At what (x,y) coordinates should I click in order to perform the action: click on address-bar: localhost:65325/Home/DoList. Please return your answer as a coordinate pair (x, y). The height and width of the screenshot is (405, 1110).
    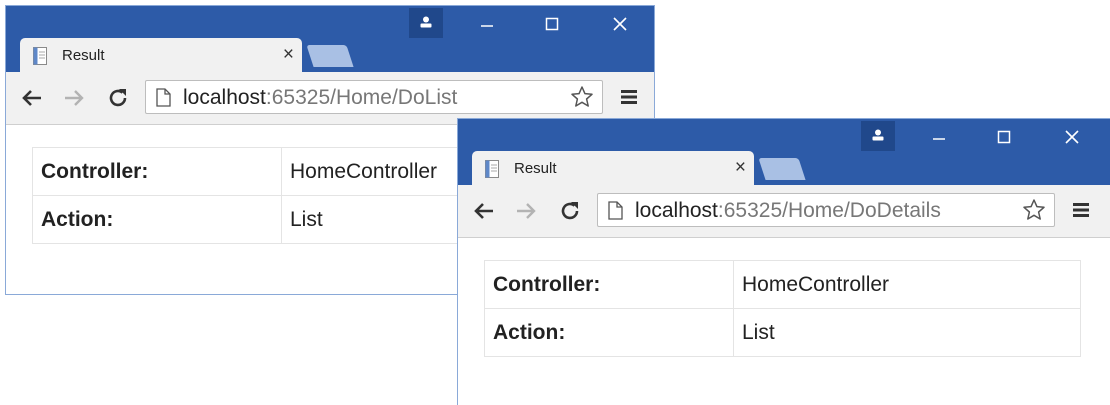
    Looking at the image, I should click on (374, 97).